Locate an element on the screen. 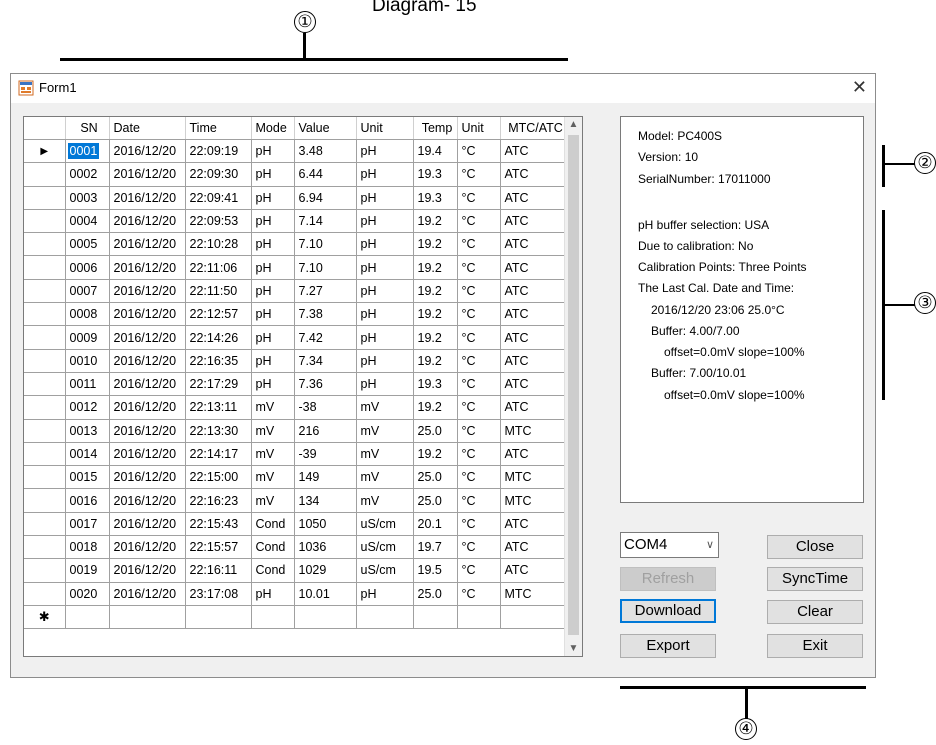 This screenshot has width=936, height=745. new-row: ✱ is located at coordinates (296, 617).